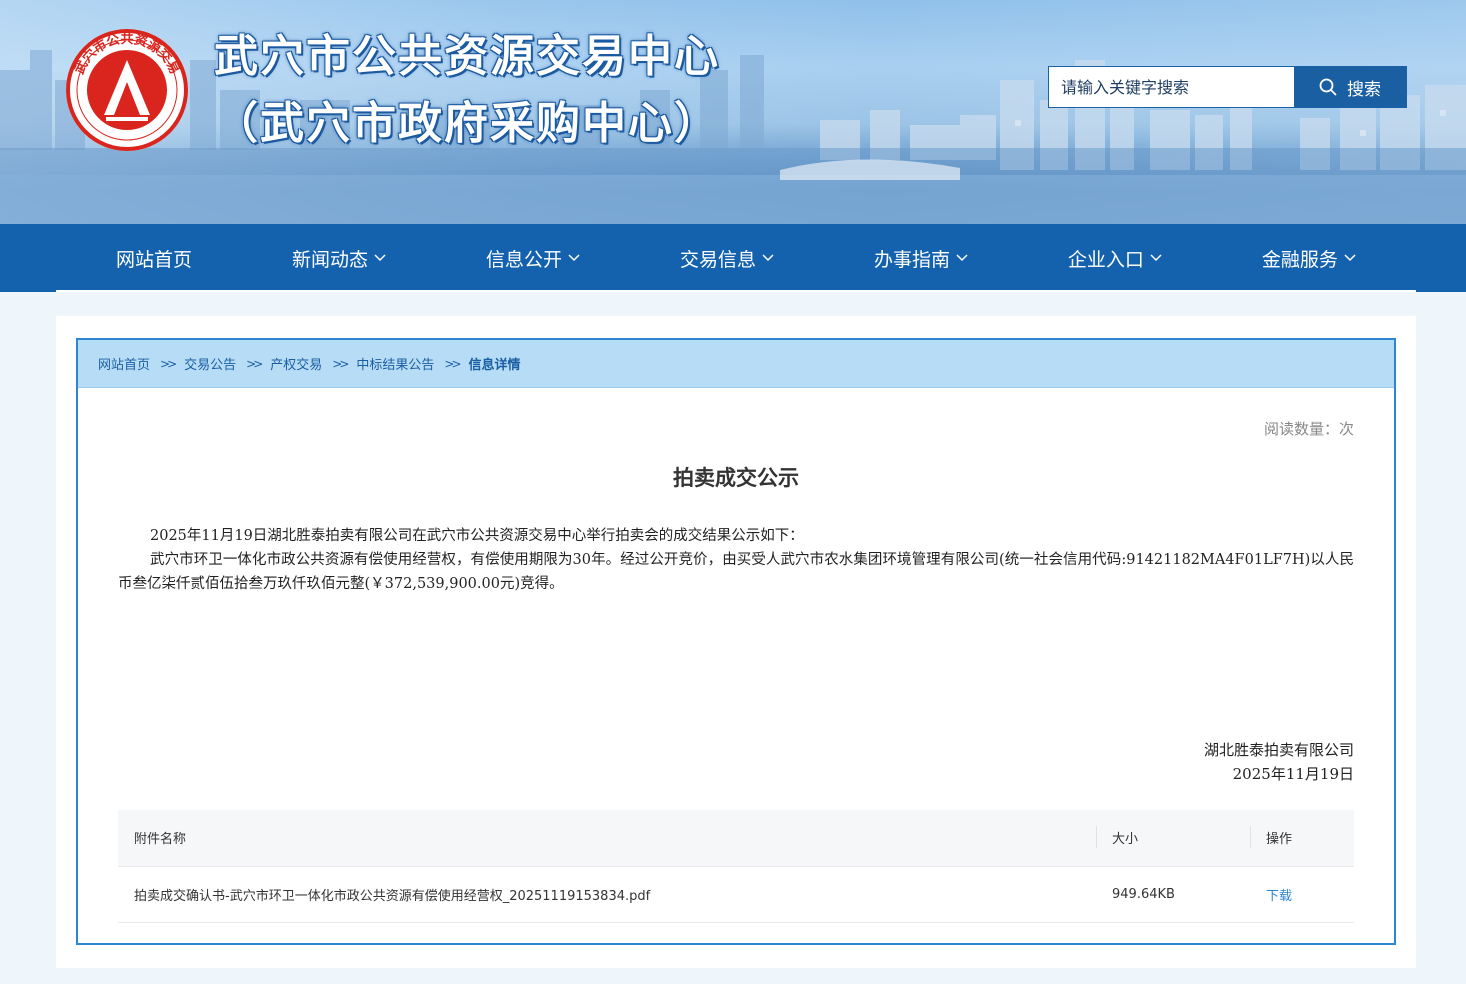 The height and width of the screenshot is (984, 1466). I want to click on attachments-header-name: 附件名称, so click(607, 838).